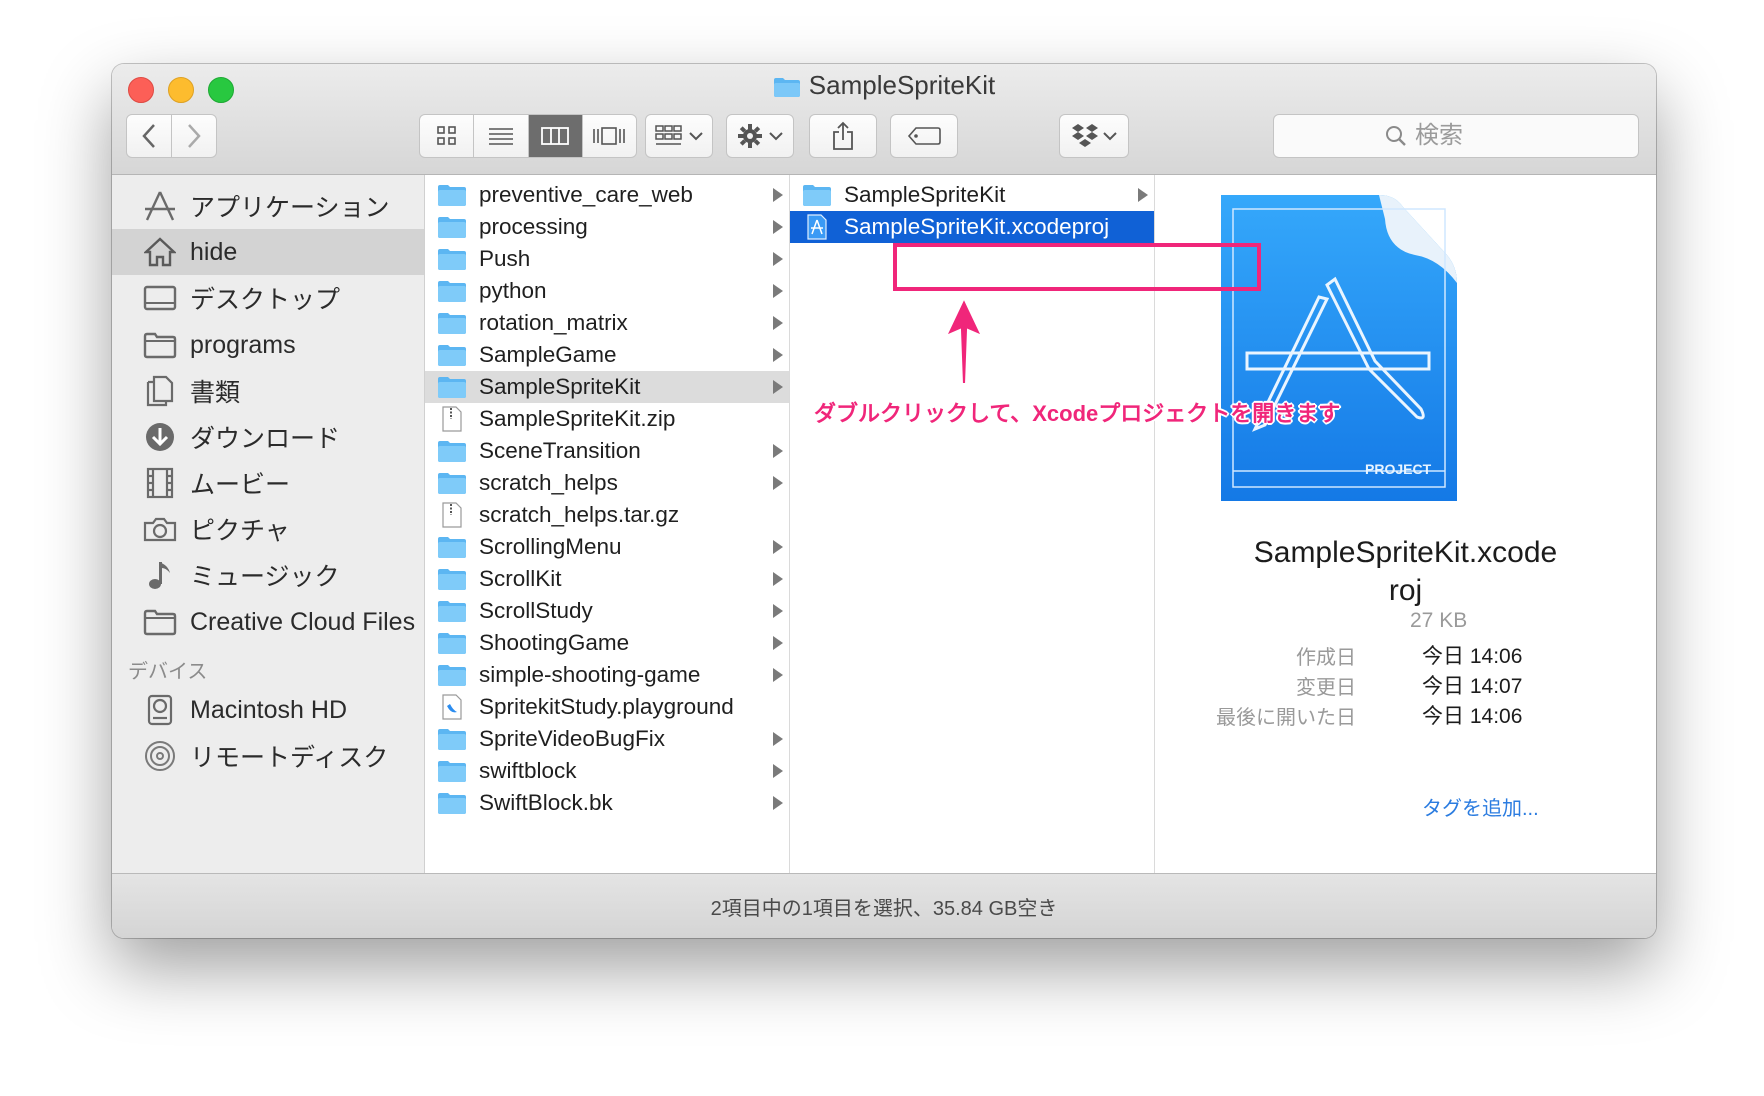  What do you see at coordinates (750, 136) in the screenshot?
I see `gear-icon` at bounding box center [750, 136].